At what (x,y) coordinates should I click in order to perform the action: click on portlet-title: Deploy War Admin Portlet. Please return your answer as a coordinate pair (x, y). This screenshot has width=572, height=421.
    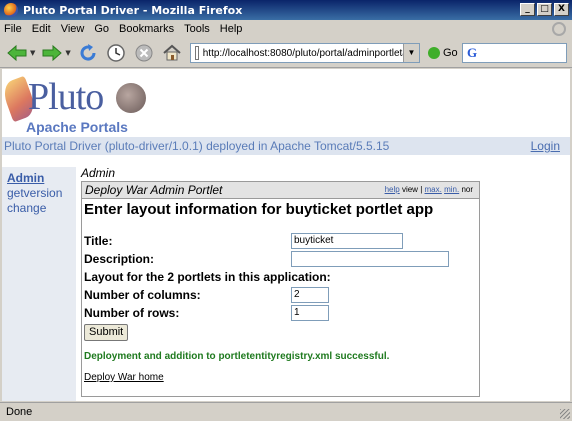
    Looking at the image, I should click on (154, 190).